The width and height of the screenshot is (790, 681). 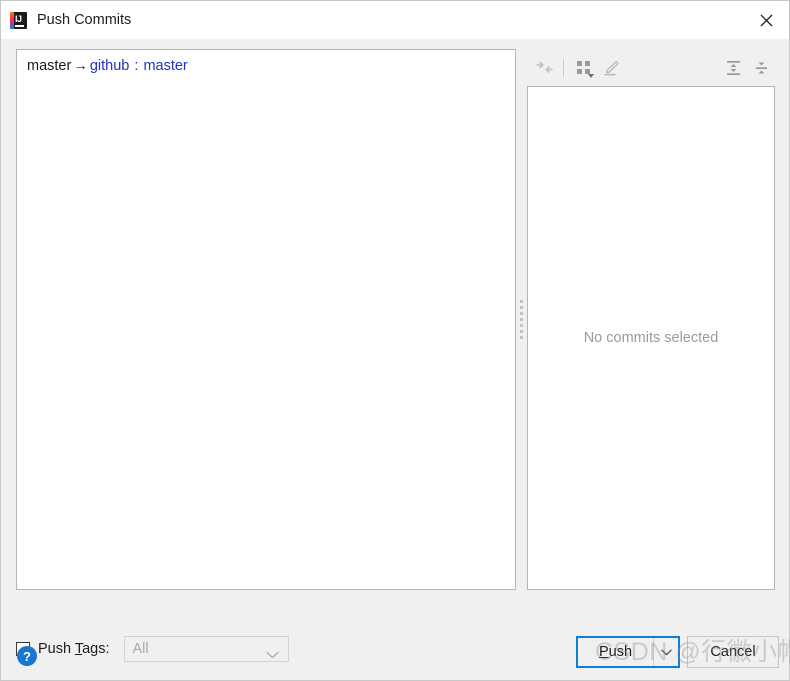 What do you see at coordinates (583, 68) in the screenshot?
I see `group-by-icon` at bounding box center [583, 68].